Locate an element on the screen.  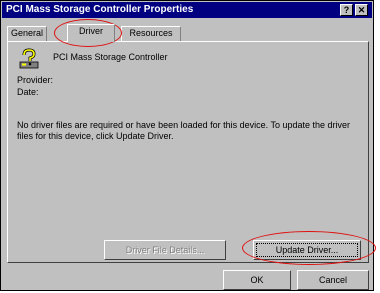
provider-label: Provider: is located at coordinates (35, 80).